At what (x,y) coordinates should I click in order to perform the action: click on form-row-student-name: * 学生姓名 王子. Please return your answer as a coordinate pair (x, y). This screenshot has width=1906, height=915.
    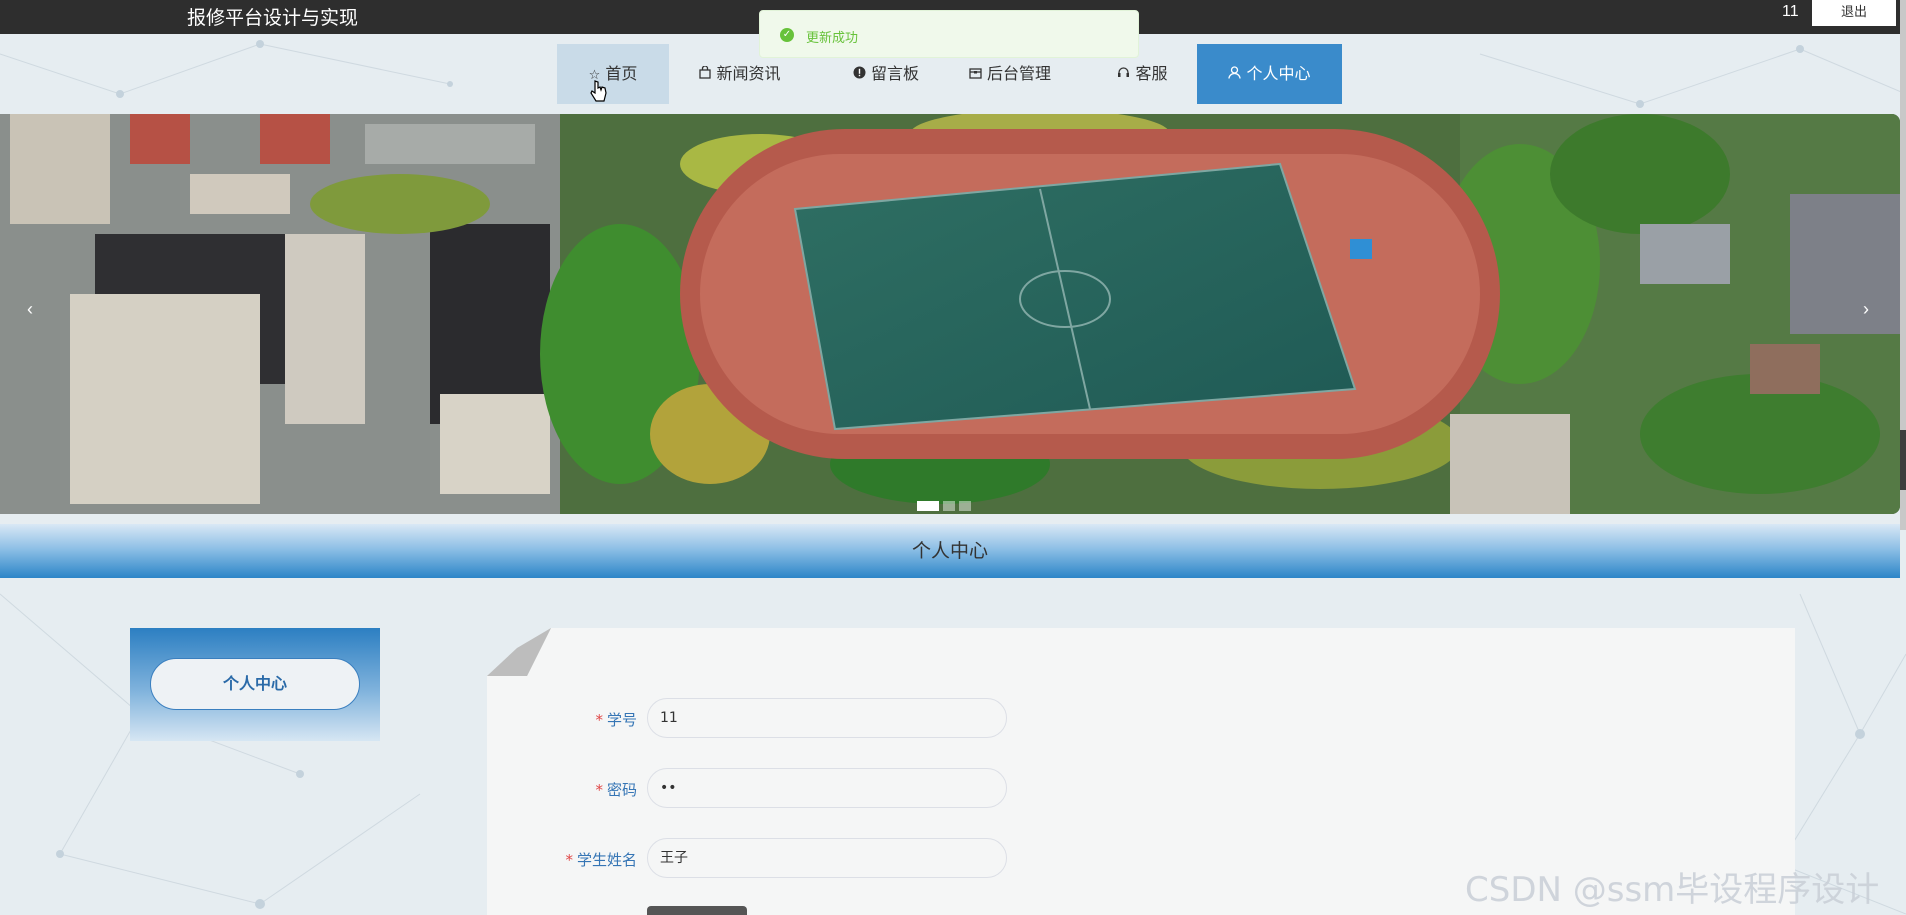
    Looking at the image, I should click on (837, 858).